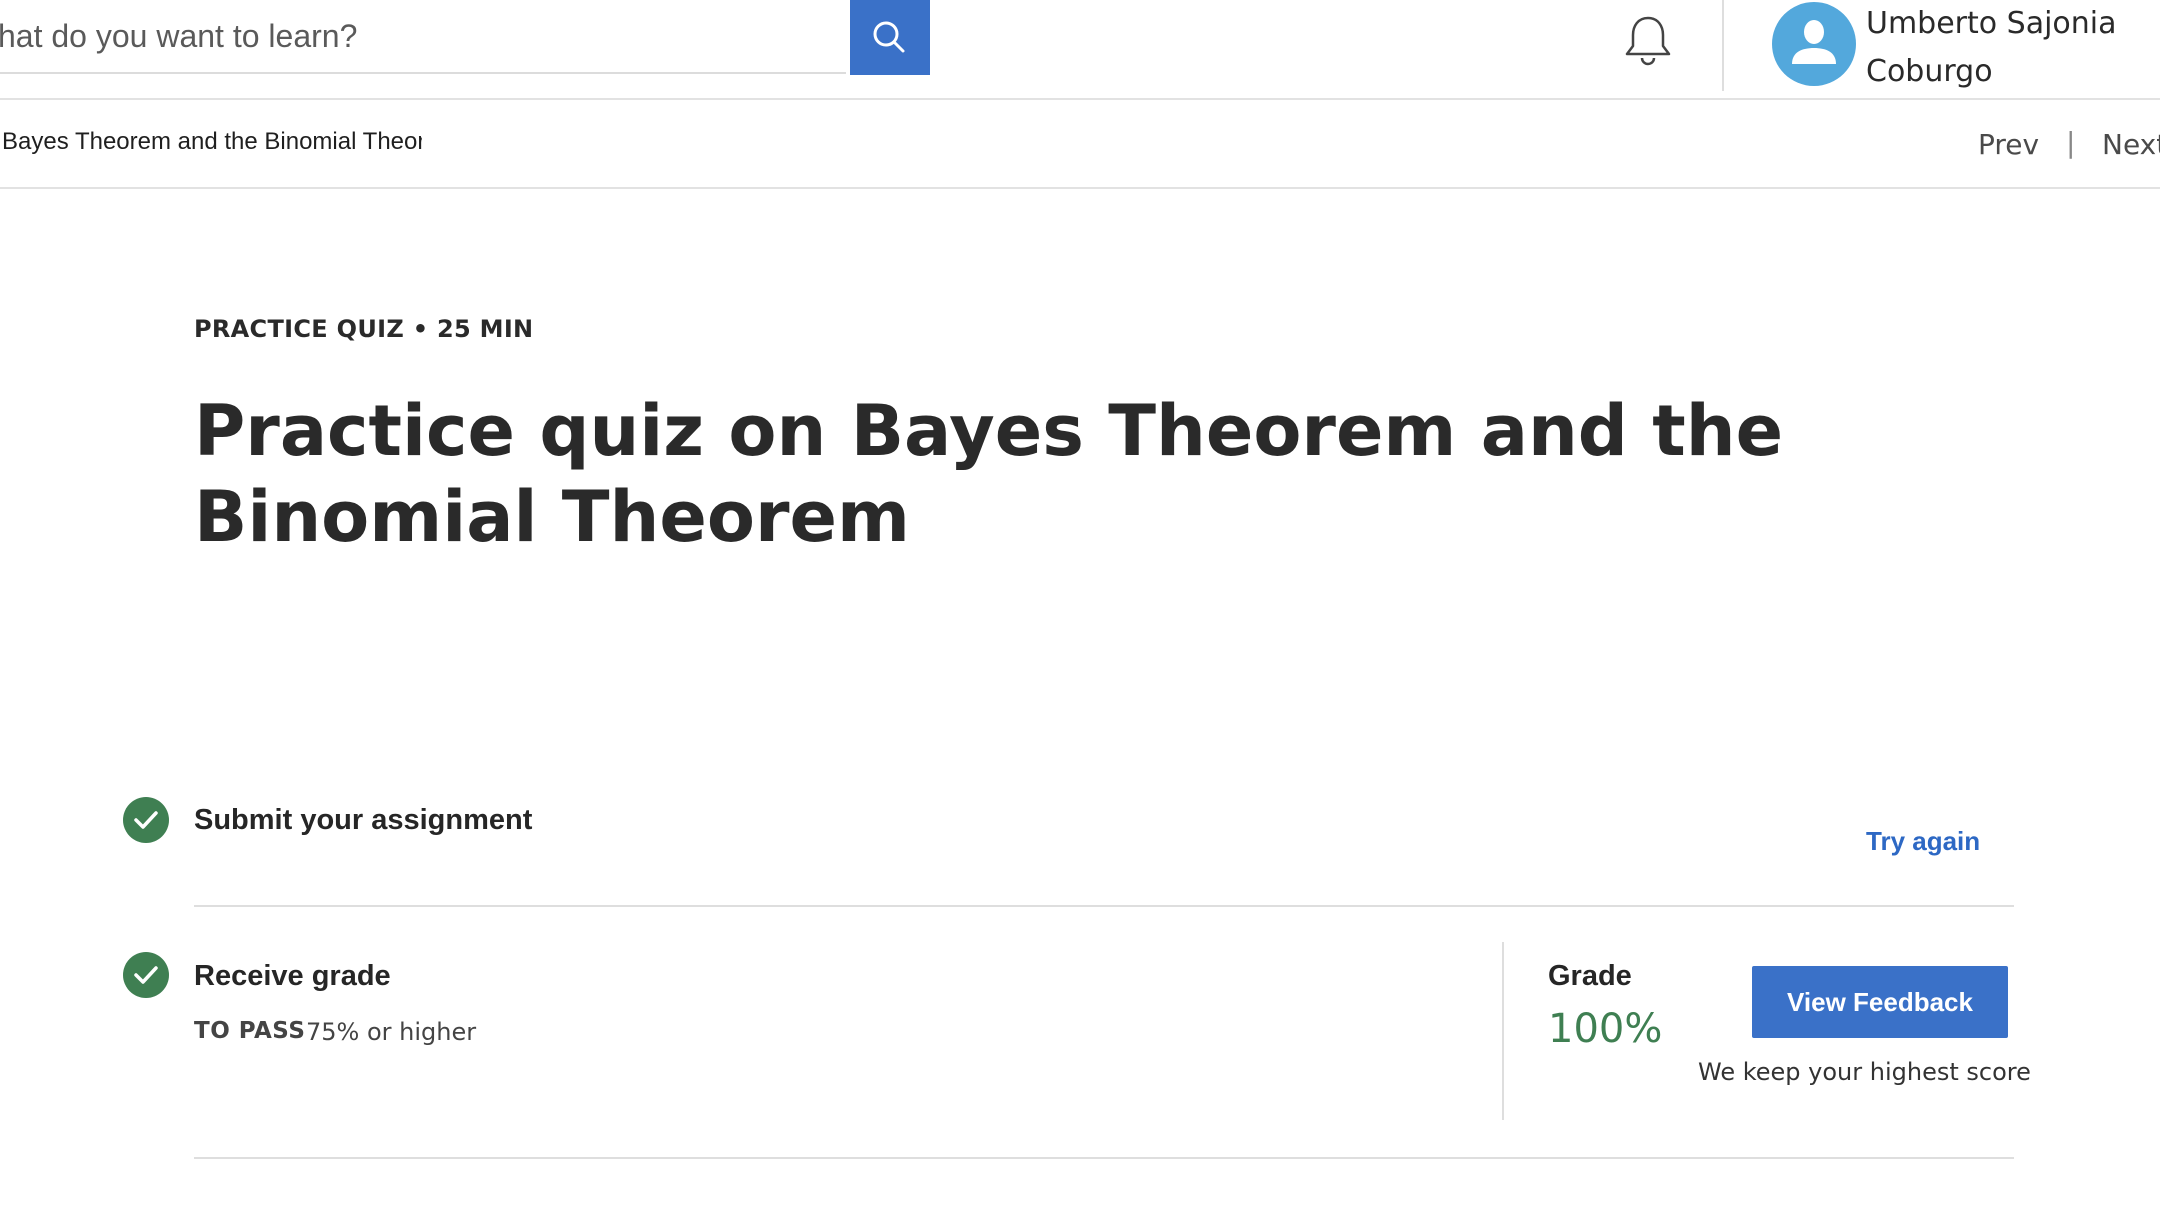 The width and height of the screenshot is (2160, 1214). What do you see at coordinates (212, 142) in the screenshot?
I see `breadcrumb: Bayes Theorem and the Binomial Theor` at bounding box center [212, 142].